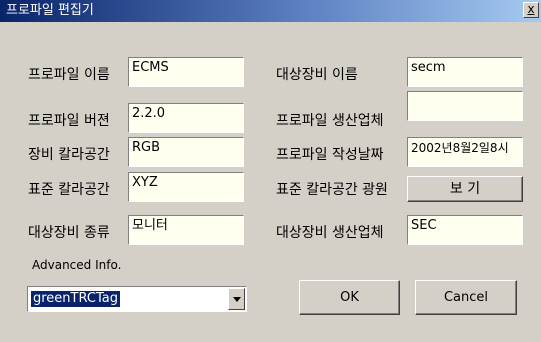  I want to click on device-colorspace-label: 장비 칼라공간, so click(69, 155).